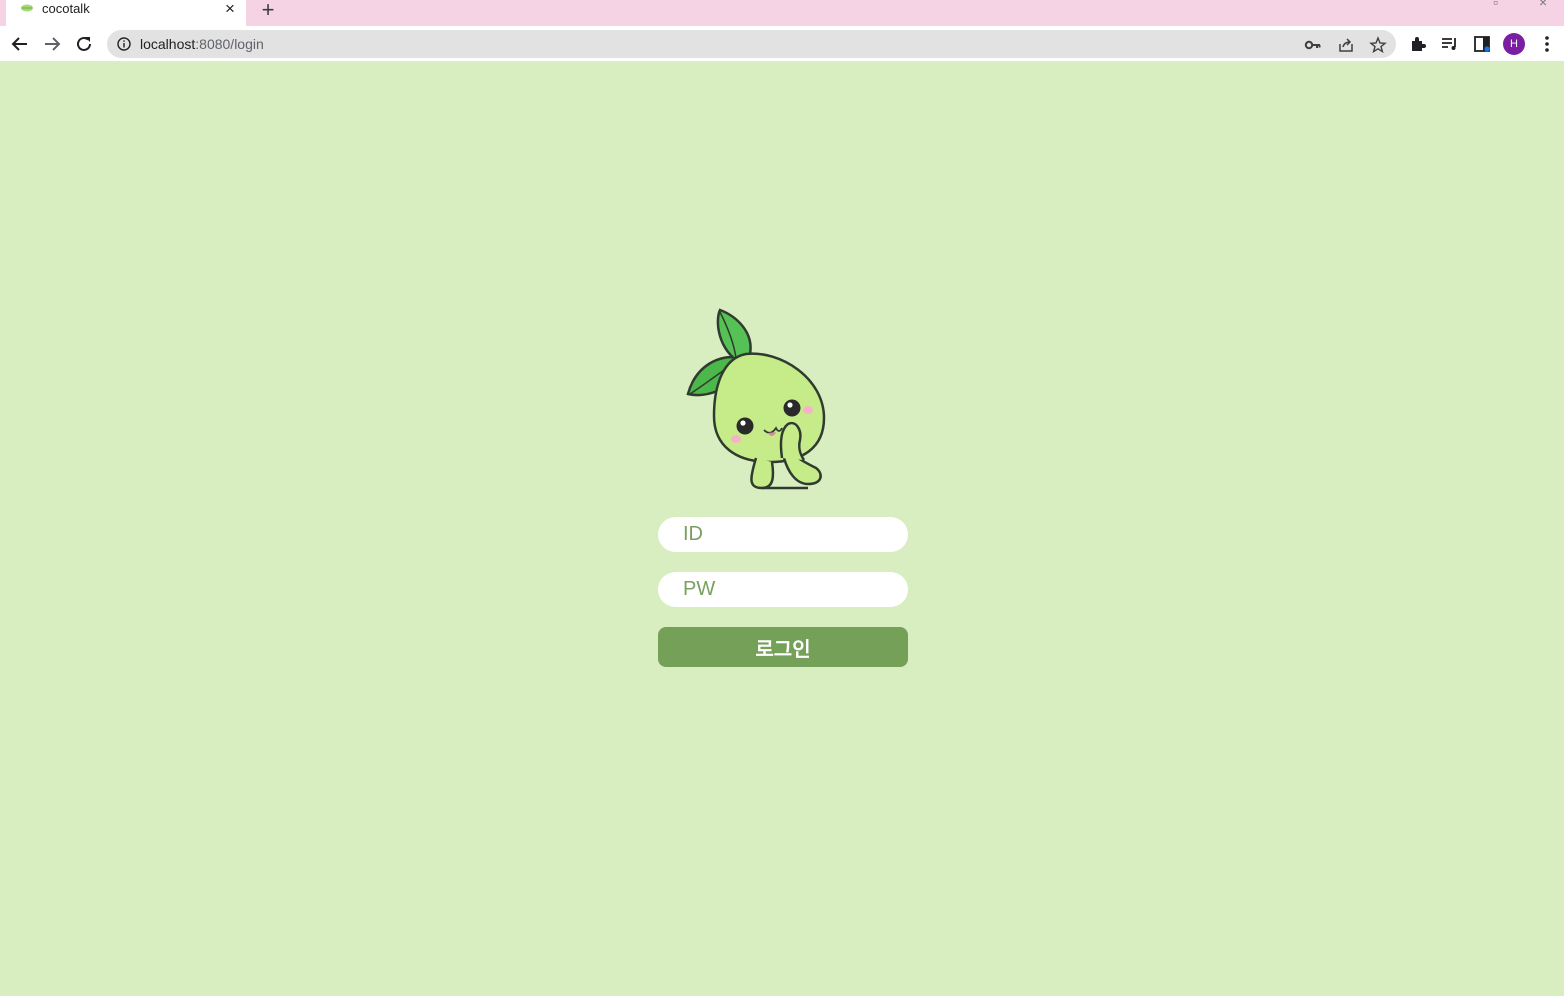  Describe the element at coordinates (168, 44) in the screenshot. I see `url-host: localhost` at that location.